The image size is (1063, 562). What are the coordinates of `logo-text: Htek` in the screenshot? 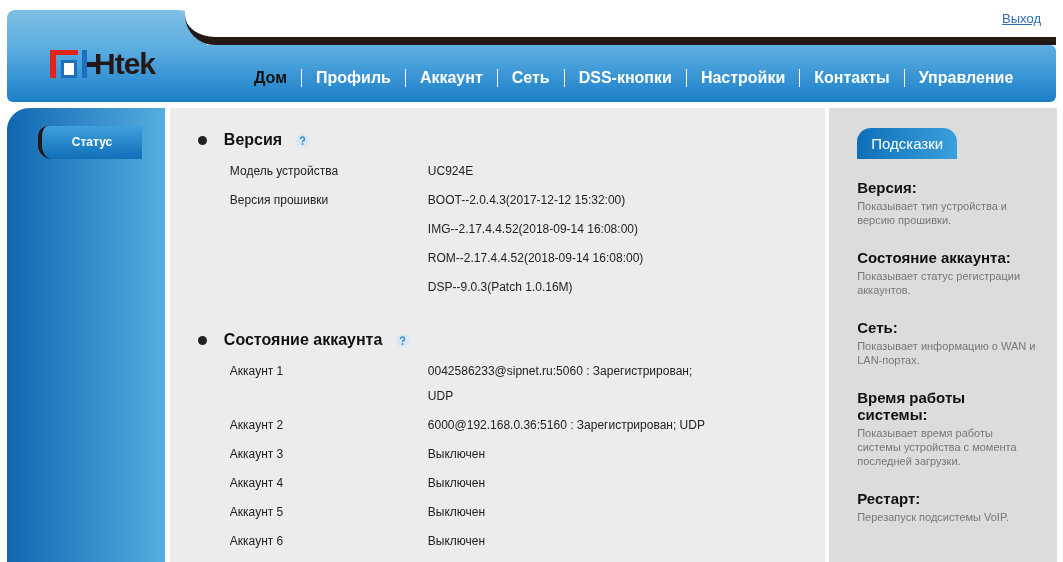 It's located at (125, 63).